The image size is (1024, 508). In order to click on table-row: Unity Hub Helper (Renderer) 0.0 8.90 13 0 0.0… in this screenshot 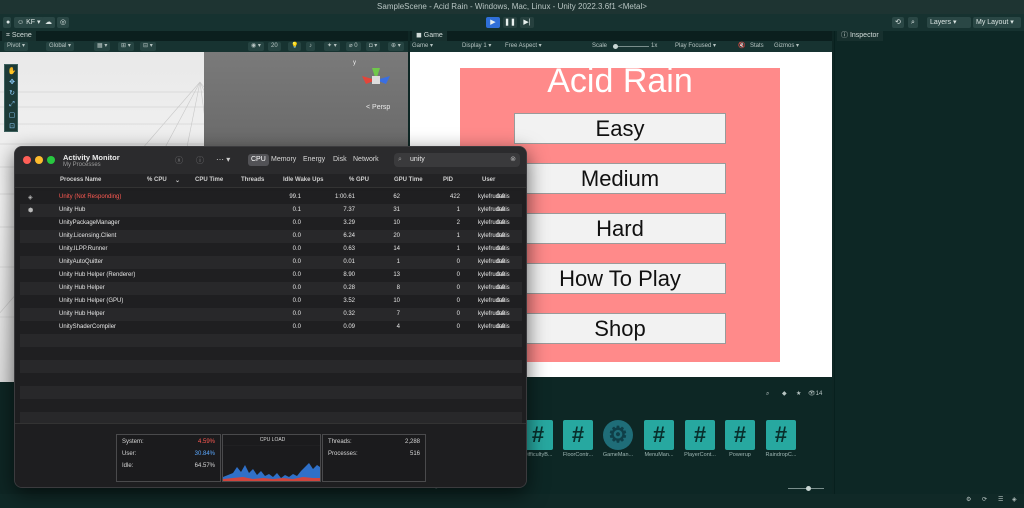, I will do `click(271, 275)`.